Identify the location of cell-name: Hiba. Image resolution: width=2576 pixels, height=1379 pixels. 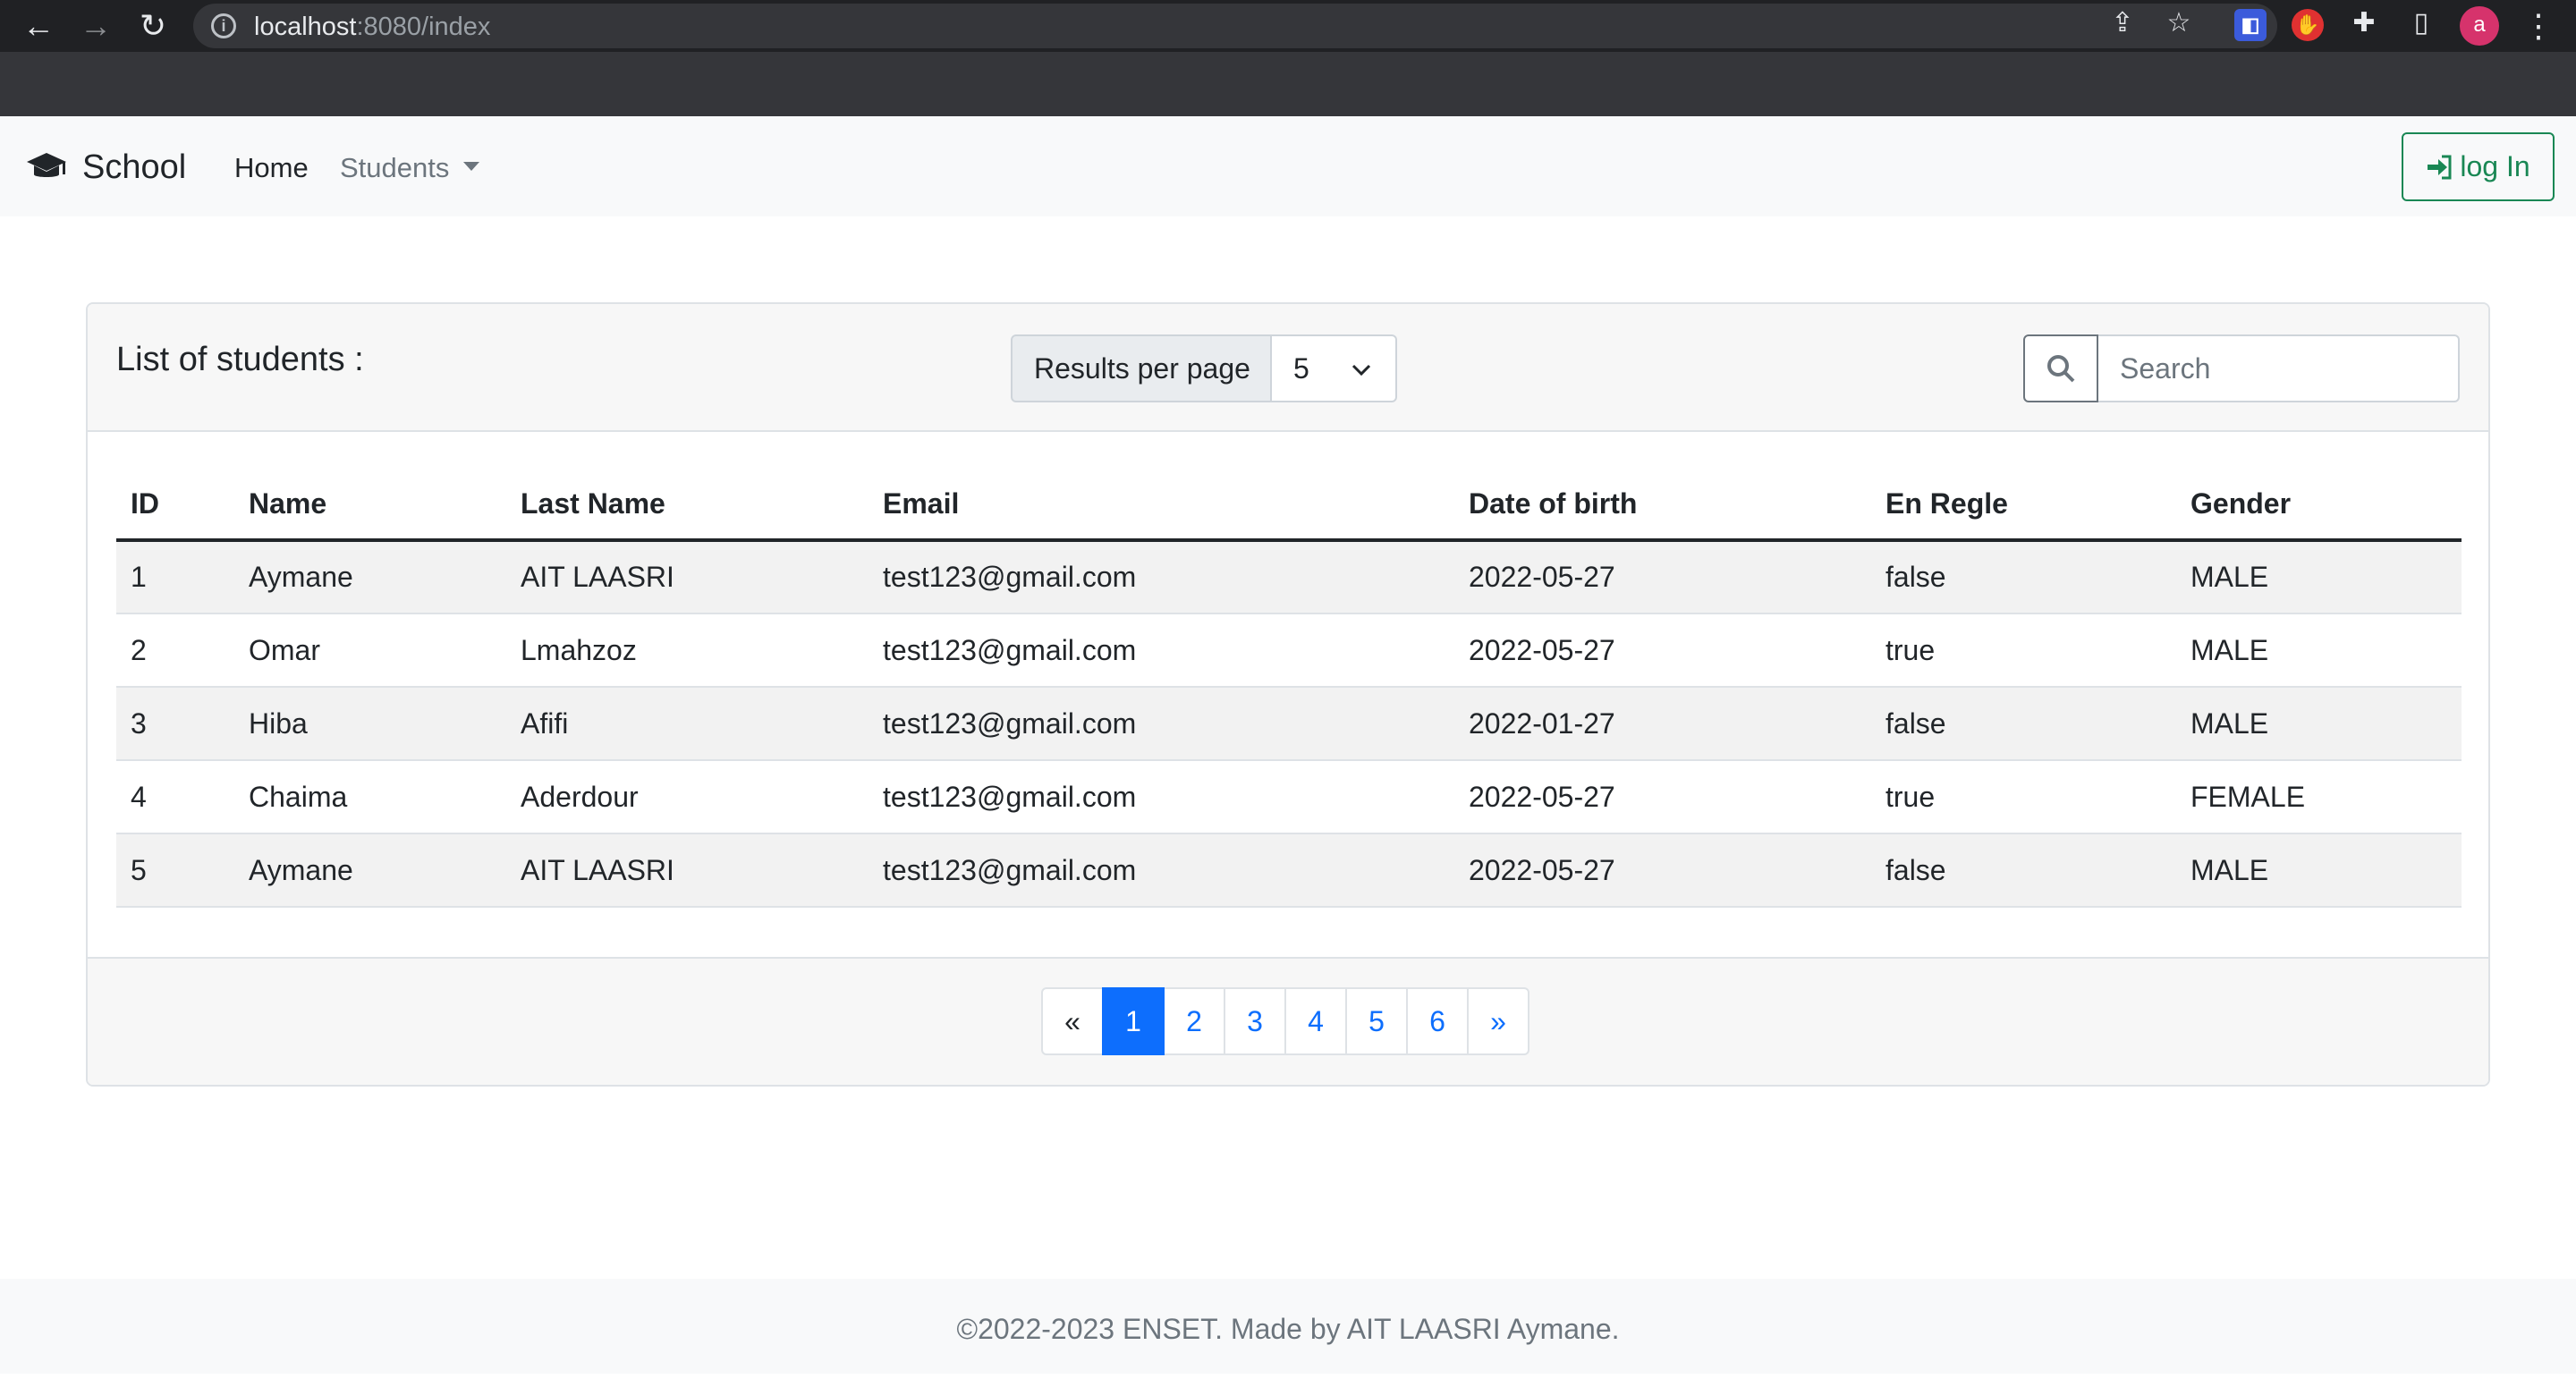
(370, 724).